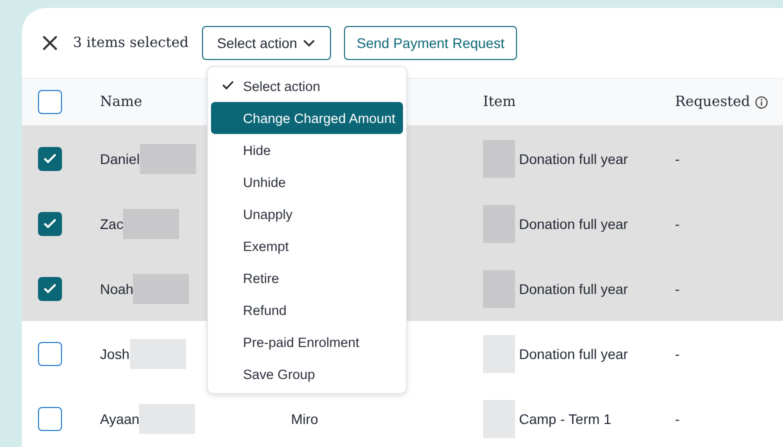  I want to click on menu-item: Pre-paid Enrolment, so click(307, 342).